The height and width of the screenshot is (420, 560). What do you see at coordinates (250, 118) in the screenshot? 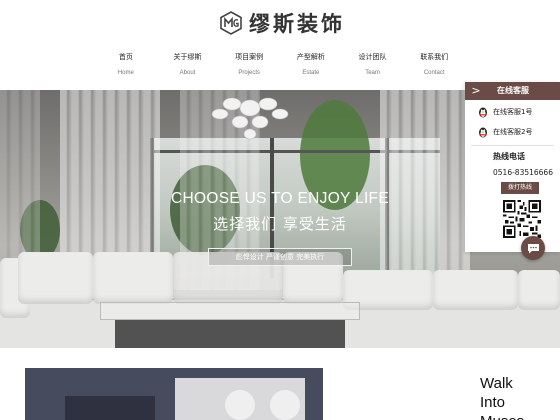
I see `chandelier-image` at bounding box center [250, 118].